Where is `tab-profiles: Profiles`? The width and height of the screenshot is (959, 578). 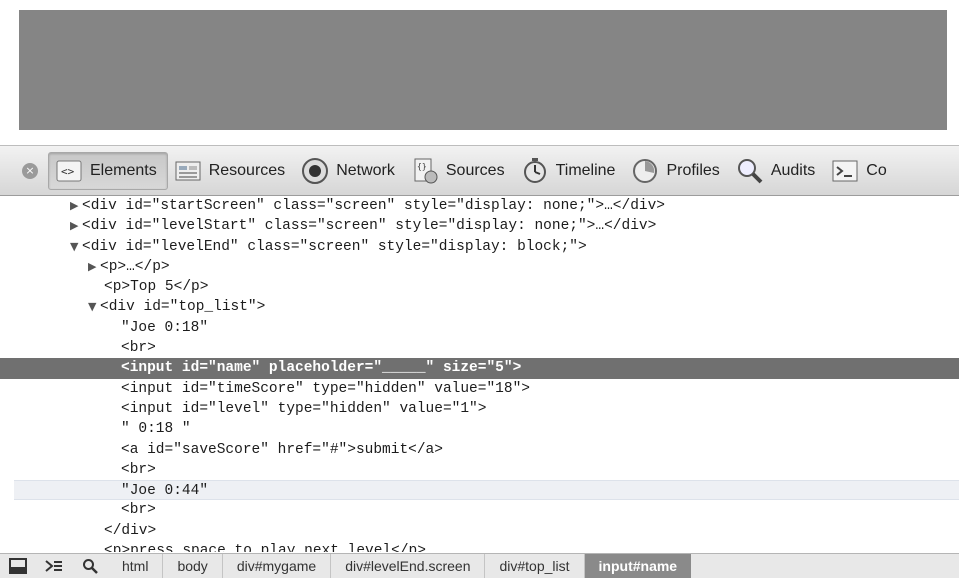 tab-profiles: Profiles is located at coordinates (677, 171).